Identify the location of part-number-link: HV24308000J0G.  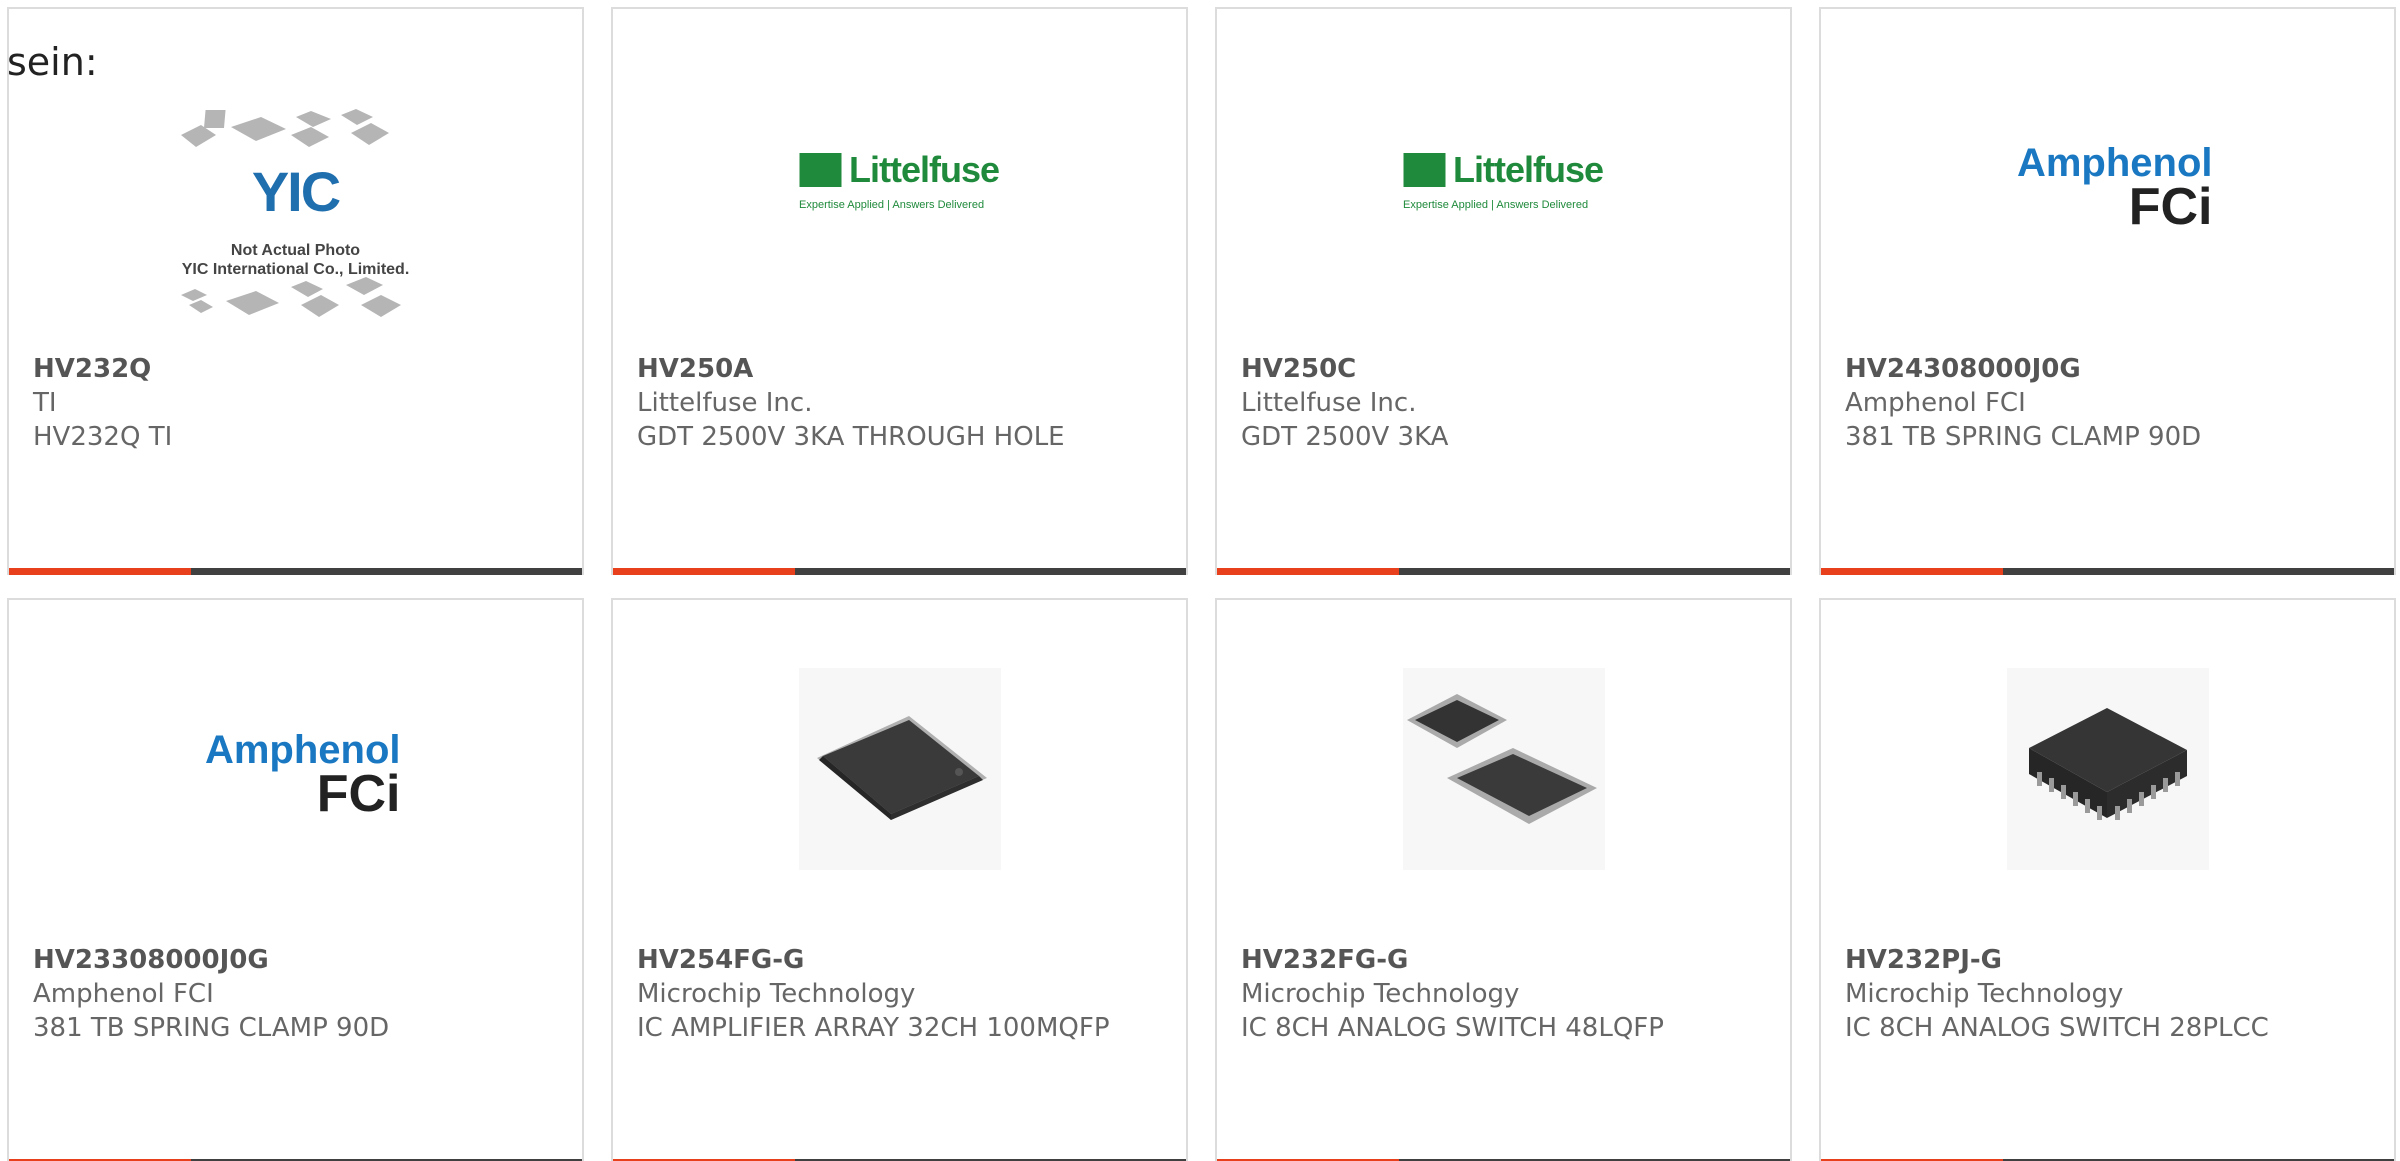
(2107, 369).